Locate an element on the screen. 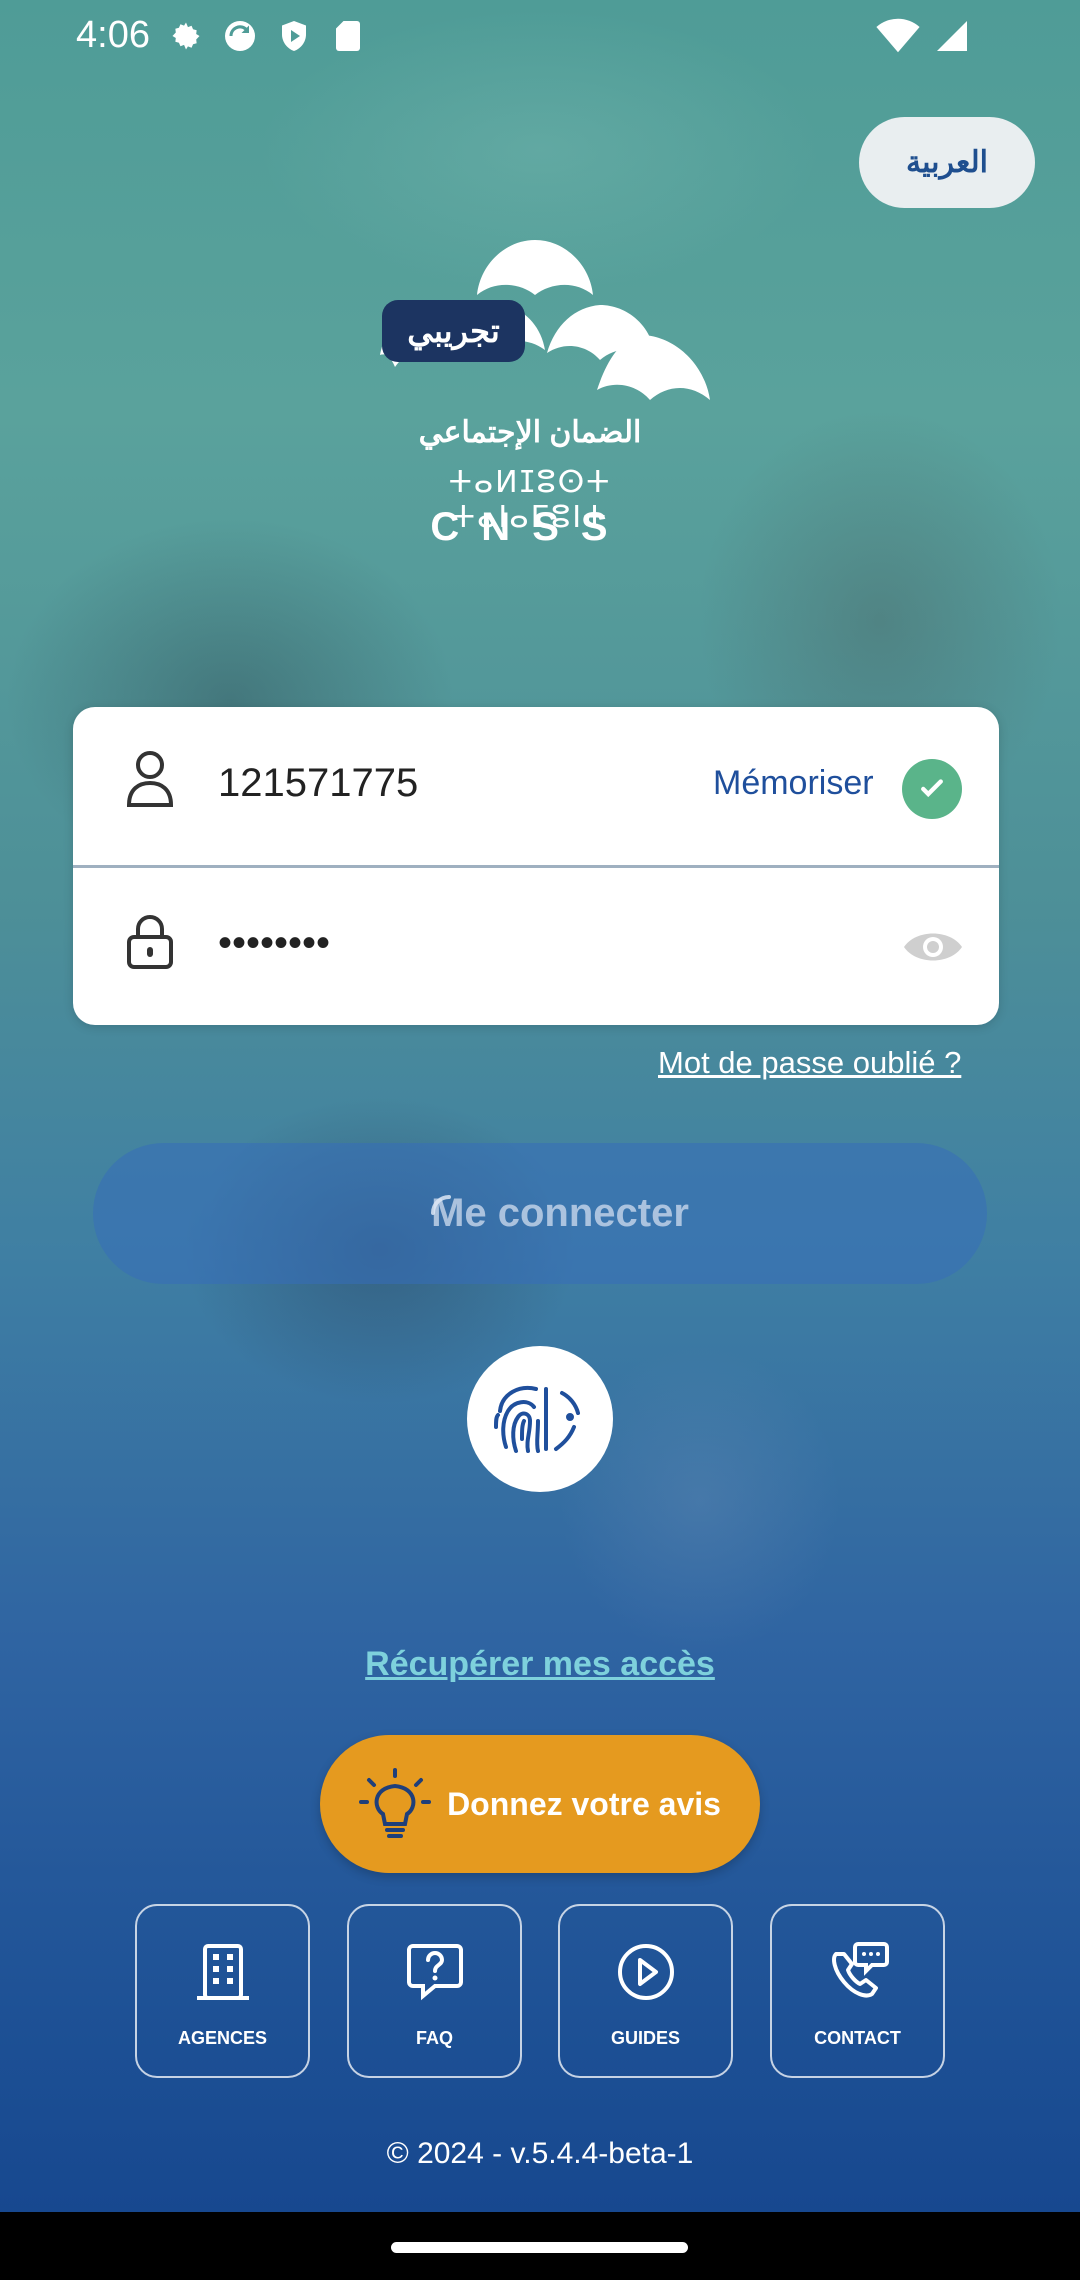  username-input is located at coordinates (448, 783).